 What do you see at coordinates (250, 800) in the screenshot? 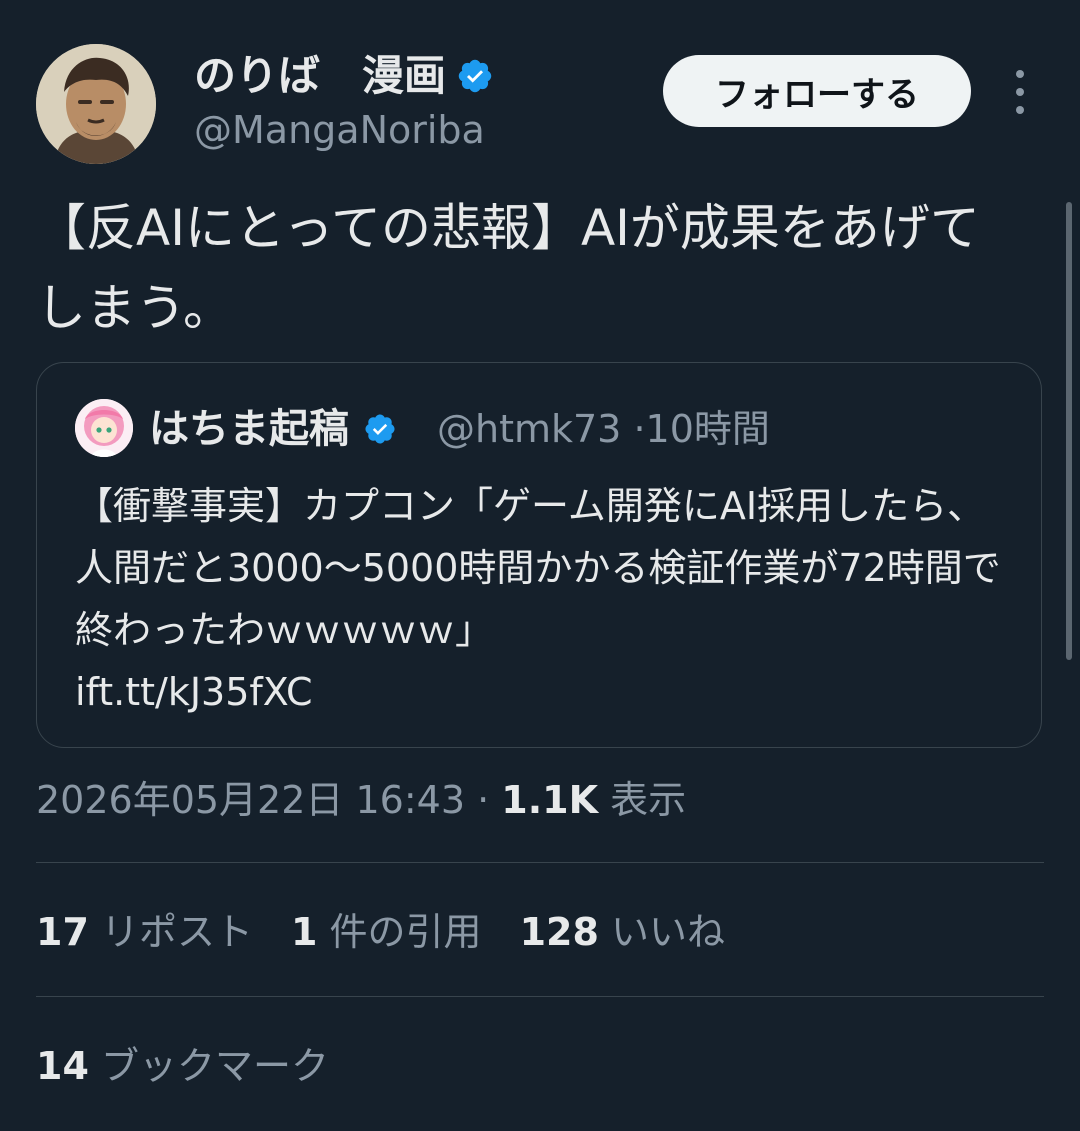
I see `tweet-timestamp: 2026年05月22日 16:43` at bounding box center [250, 800].